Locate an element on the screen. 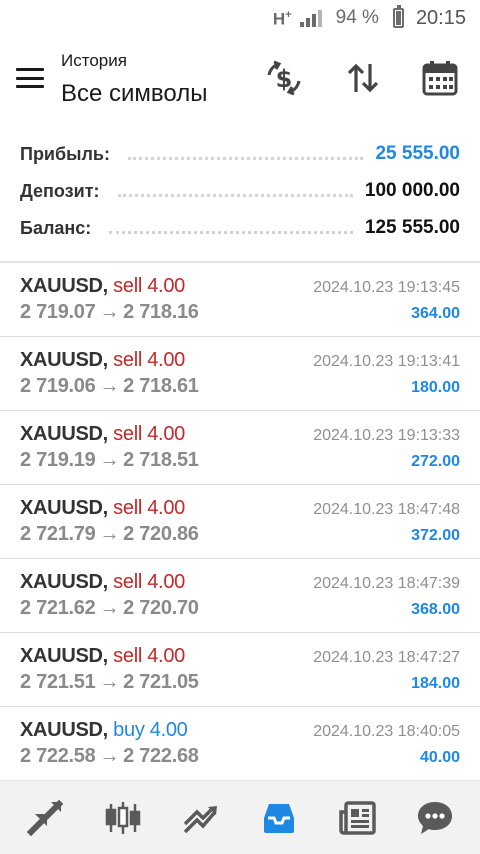 The width and height of the screenshot is (480, 854). history-icon is located at coordinates (279, 818).